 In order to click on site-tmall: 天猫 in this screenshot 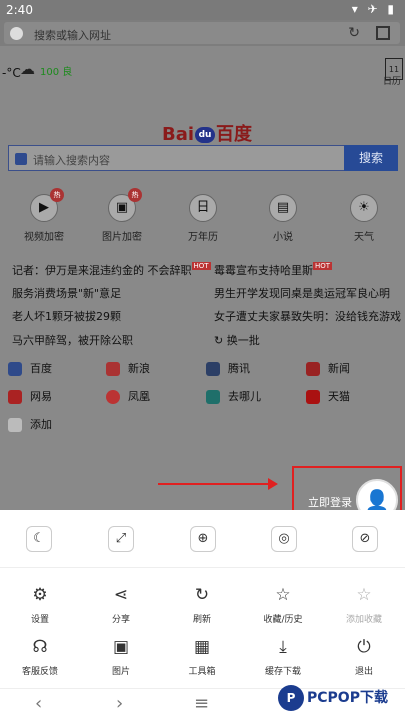, I will do `click(328, 396)`.